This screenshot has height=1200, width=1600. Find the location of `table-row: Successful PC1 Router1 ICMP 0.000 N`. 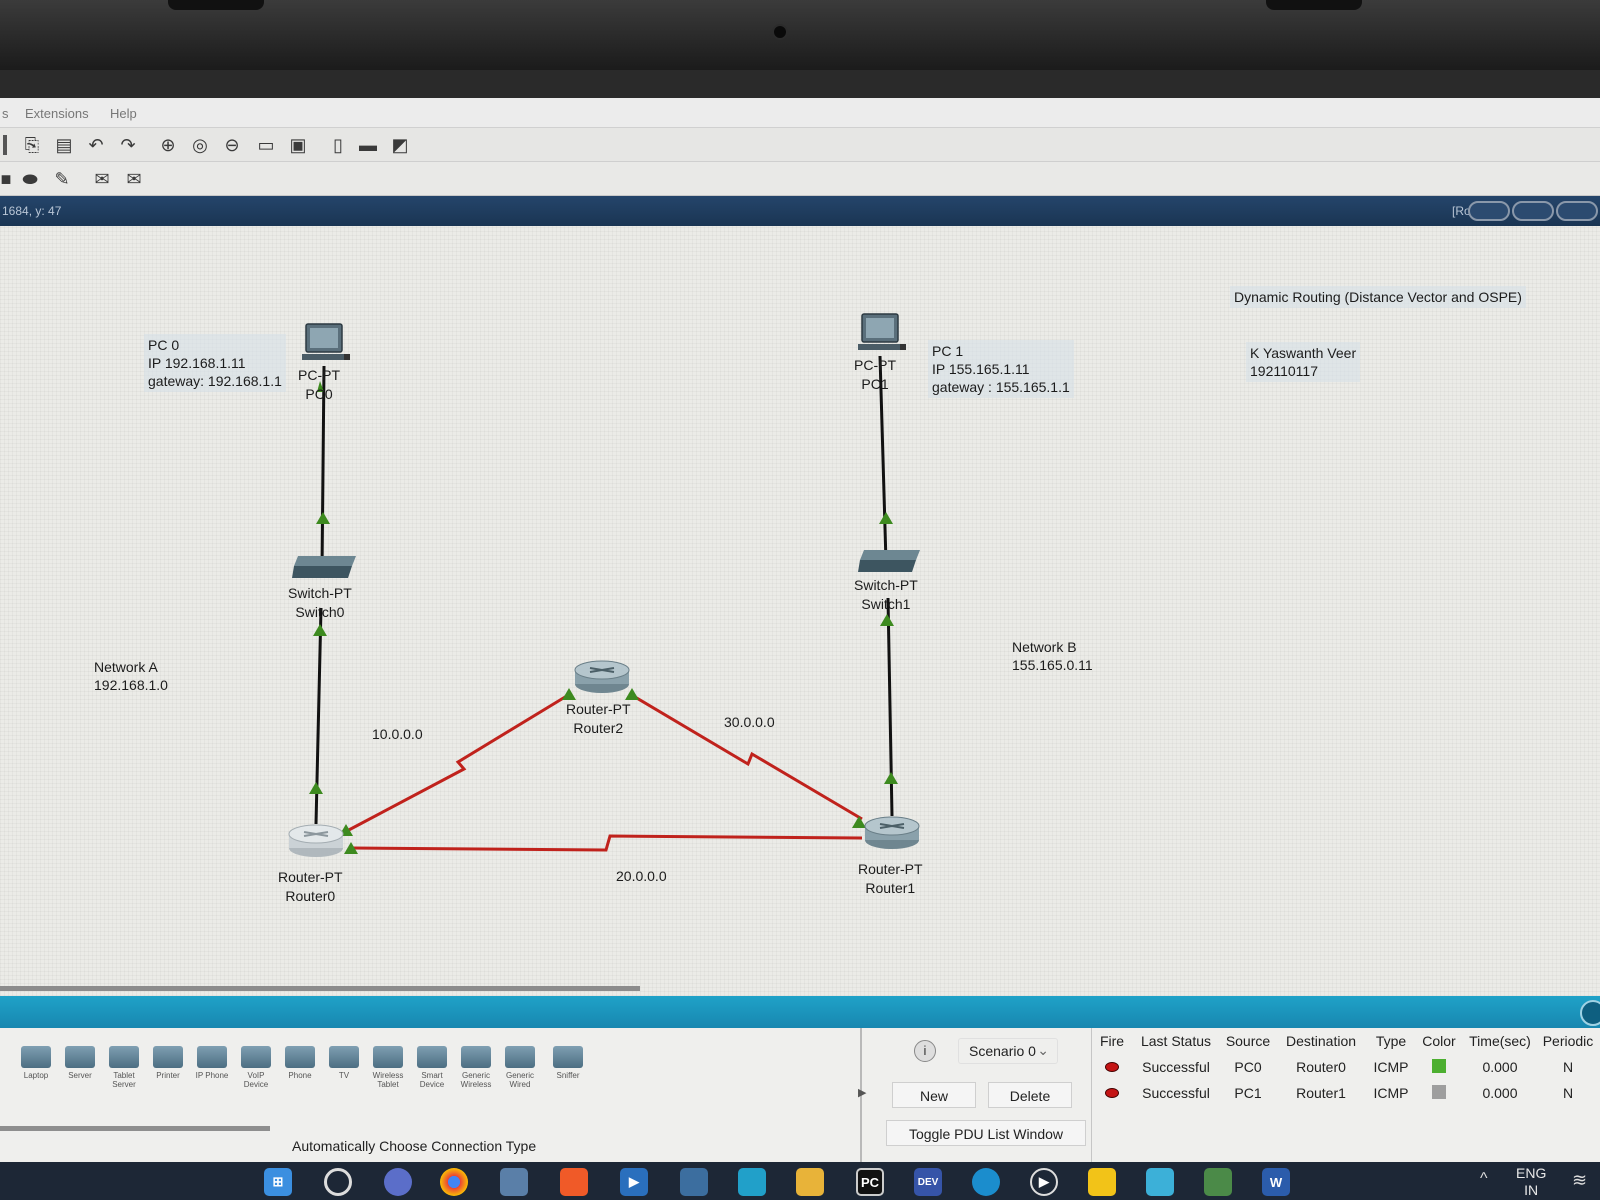

table-row: Successful PC1 Router1 ICMP 0.000 N is located at coordinates (1345, 1093).